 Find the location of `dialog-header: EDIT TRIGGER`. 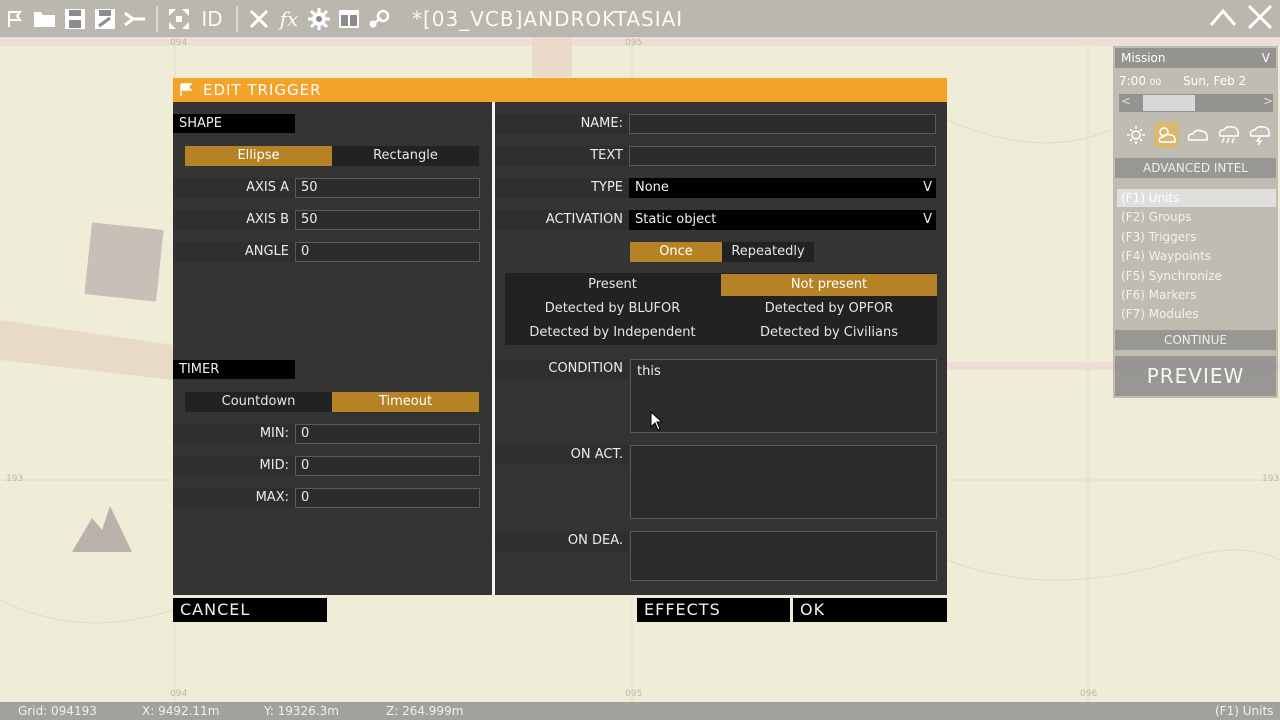

dialog-header: EDIT TRIGGER is located at coordinates (560, 90).